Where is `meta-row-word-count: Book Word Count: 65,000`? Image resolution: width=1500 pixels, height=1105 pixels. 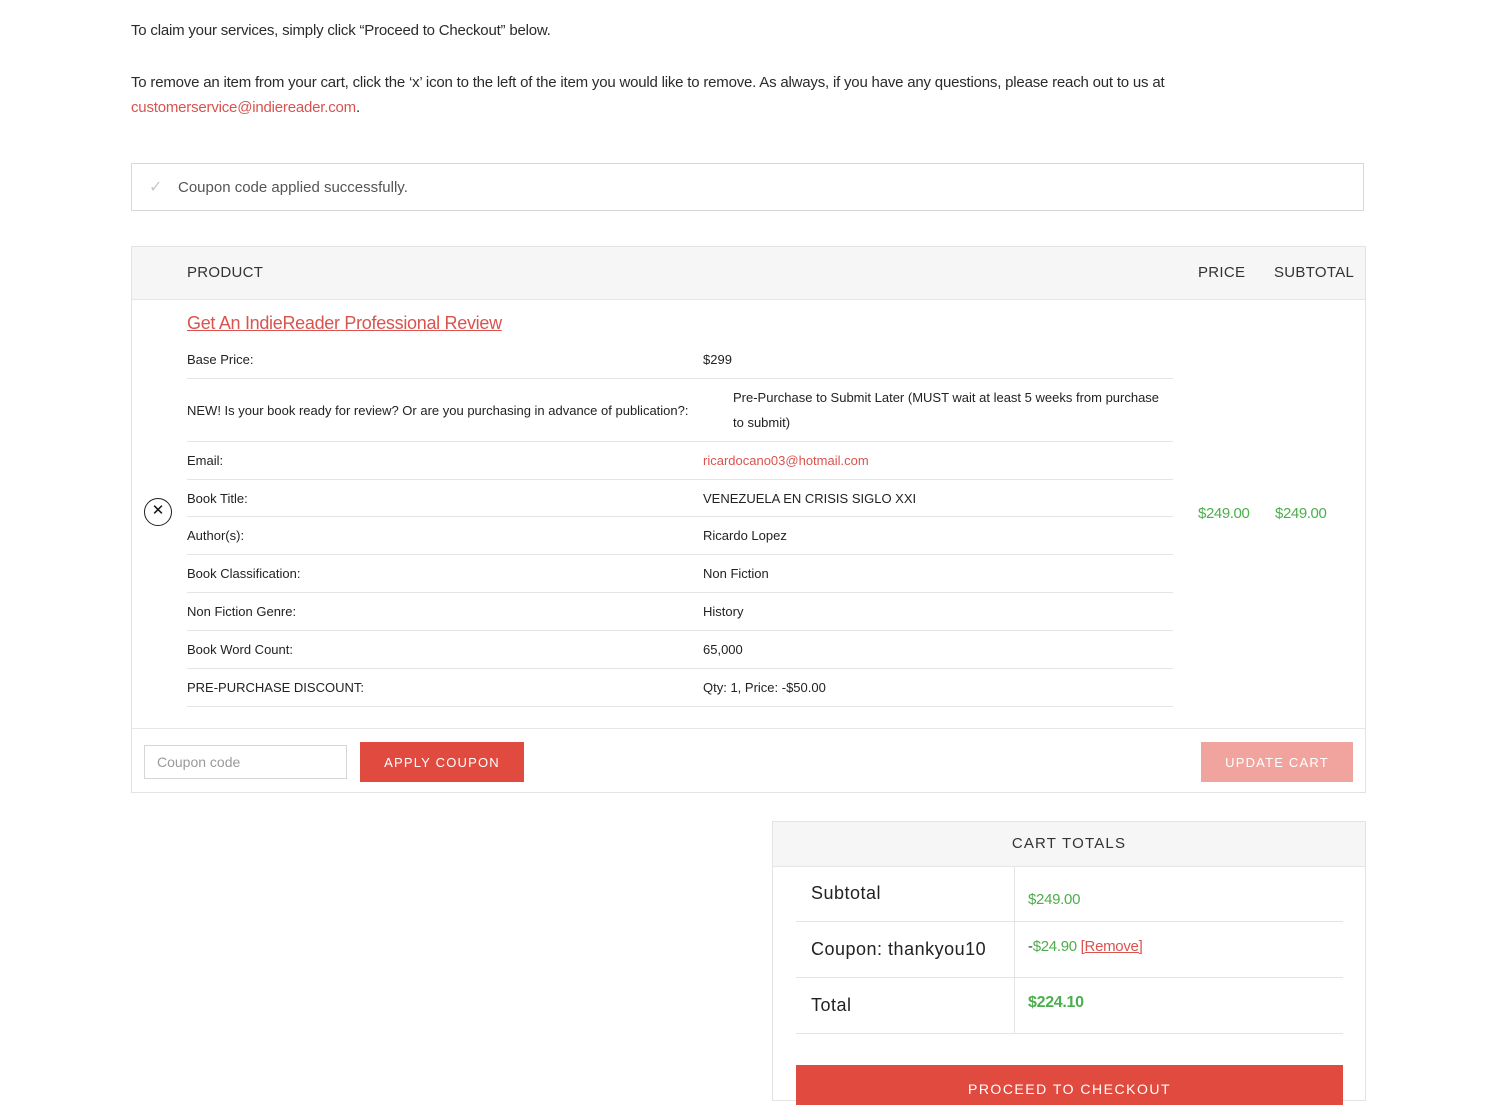 meta-row-word-count: Book Word Count: 65,000 is located at coordinates (680, 650).